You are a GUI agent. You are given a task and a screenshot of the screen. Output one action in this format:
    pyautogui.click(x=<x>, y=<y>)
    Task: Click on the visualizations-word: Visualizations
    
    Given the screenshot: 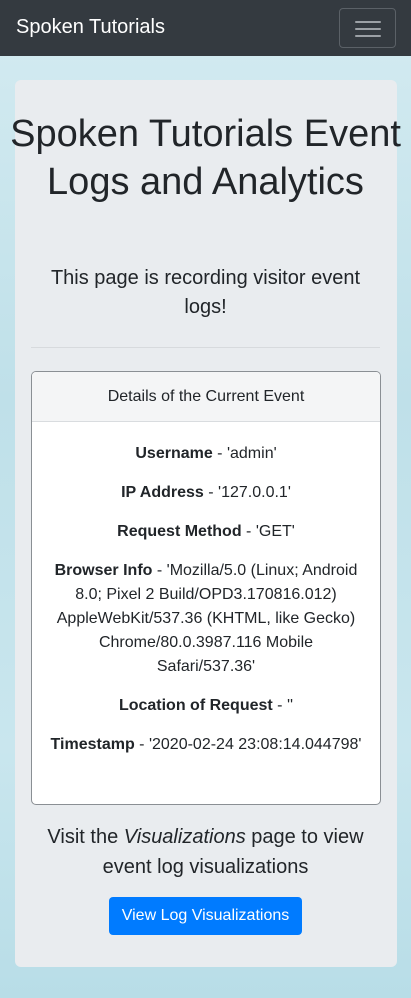 What is the action you would take?
    pyautogui.click(x=184, y=837)
    